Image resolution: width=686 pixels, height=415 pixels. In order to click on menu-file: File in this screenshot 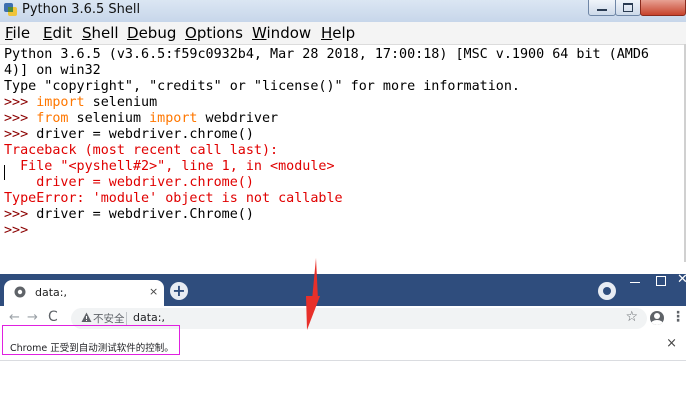, I will do `click(17, 33)`.